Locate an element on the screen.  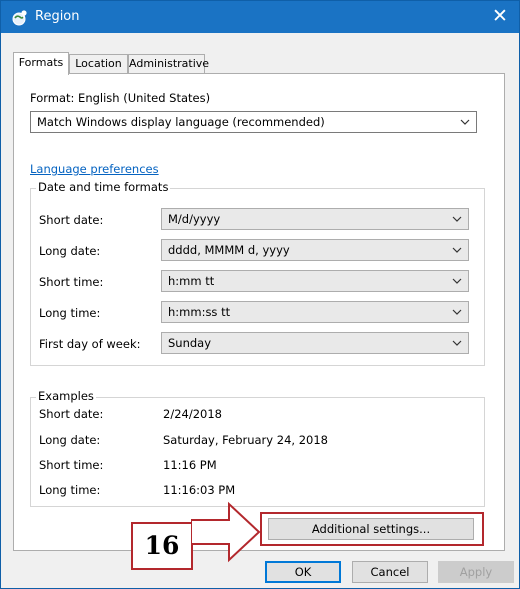
close-button: ✕ is located at coordinates (500, 17).